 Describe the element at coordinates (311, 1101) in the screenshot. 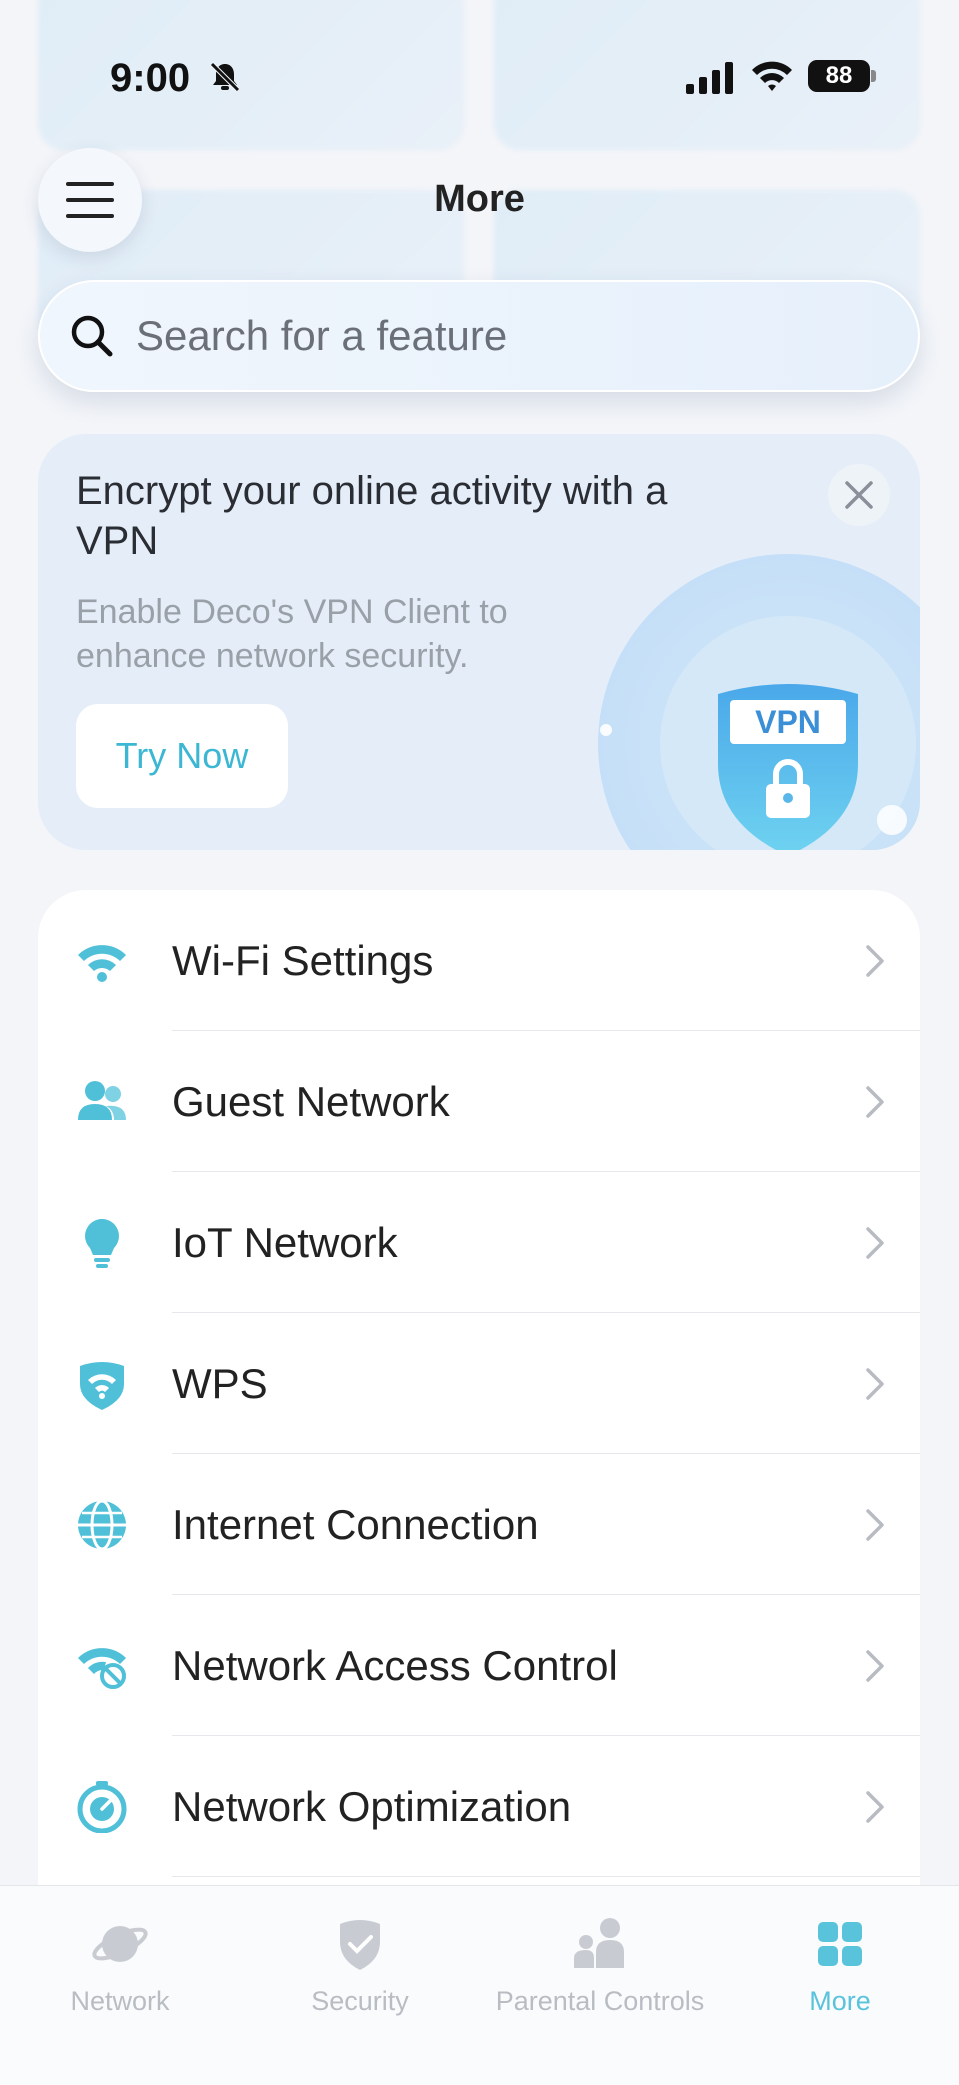

I see `settings-item-label: Guest Network` at that location.